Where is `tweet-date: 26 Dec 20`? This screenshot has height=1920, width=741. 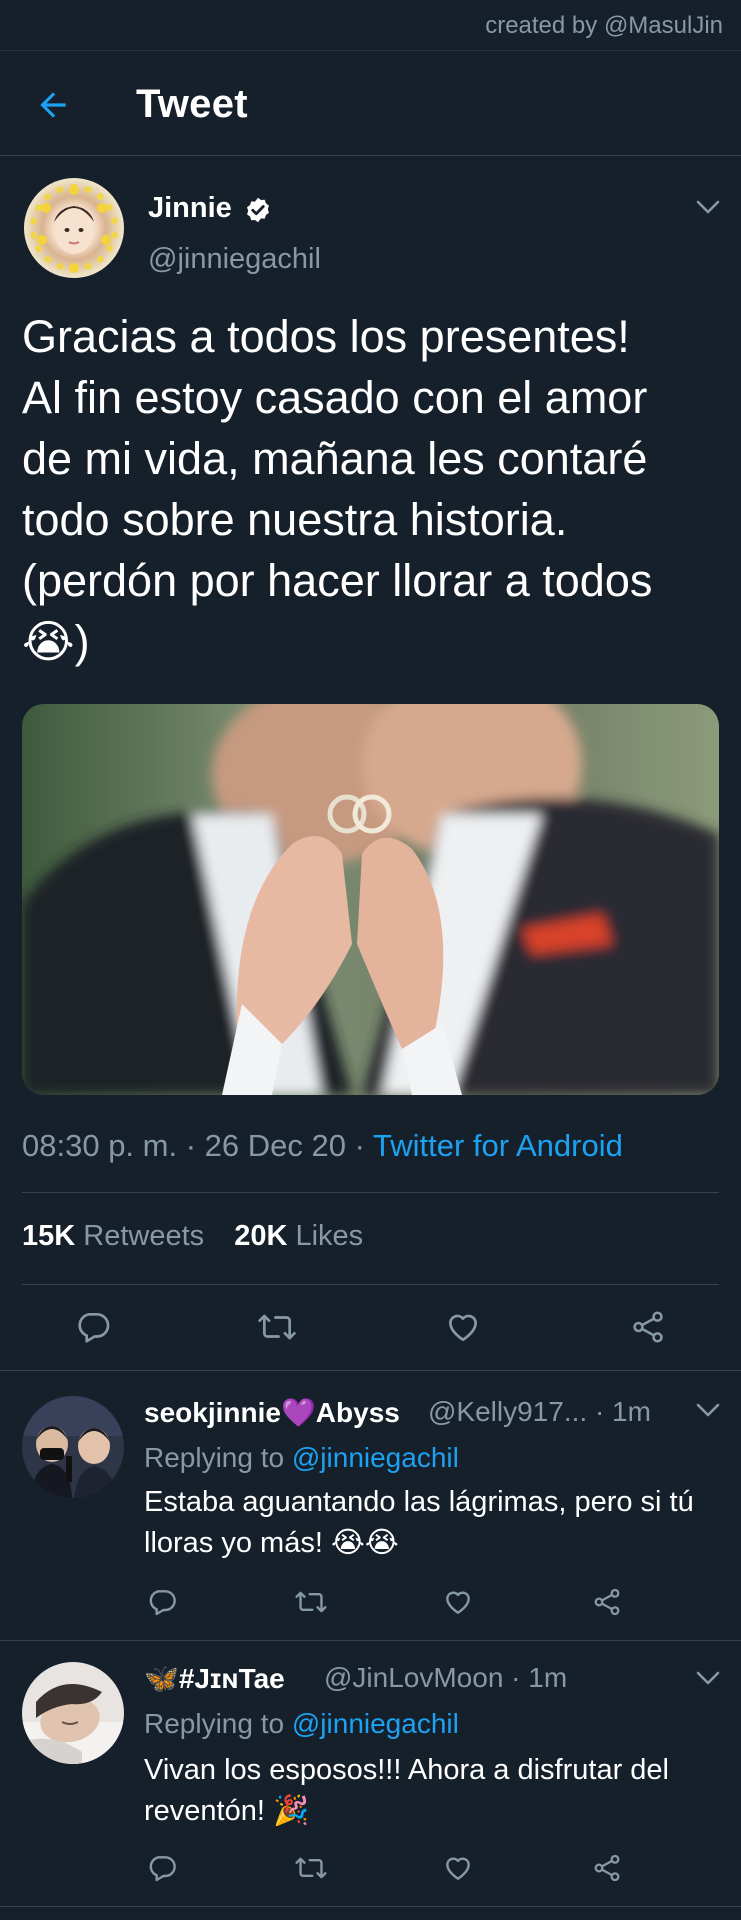 tweet-date: 26 Dec 20 is located at coordinates (275, 1145).